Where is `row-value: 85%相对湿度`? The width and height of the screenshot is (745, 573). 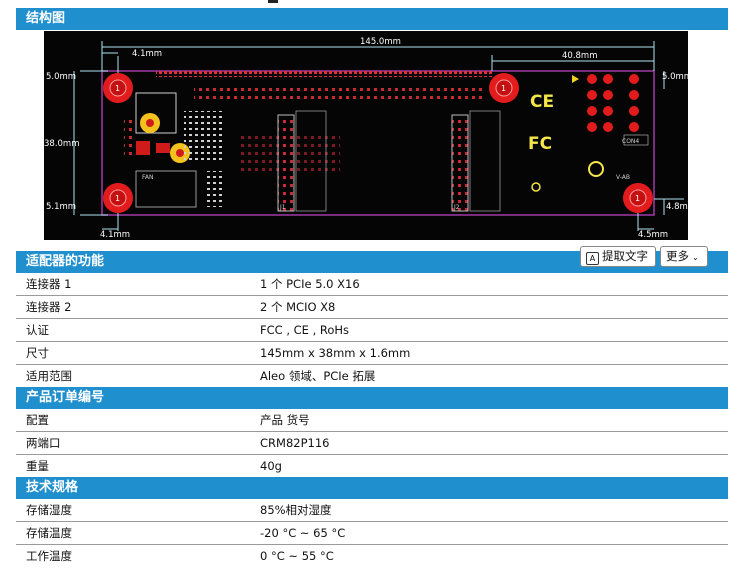 row-value: 85%相对湿度 is located at coordinates (296, 510).